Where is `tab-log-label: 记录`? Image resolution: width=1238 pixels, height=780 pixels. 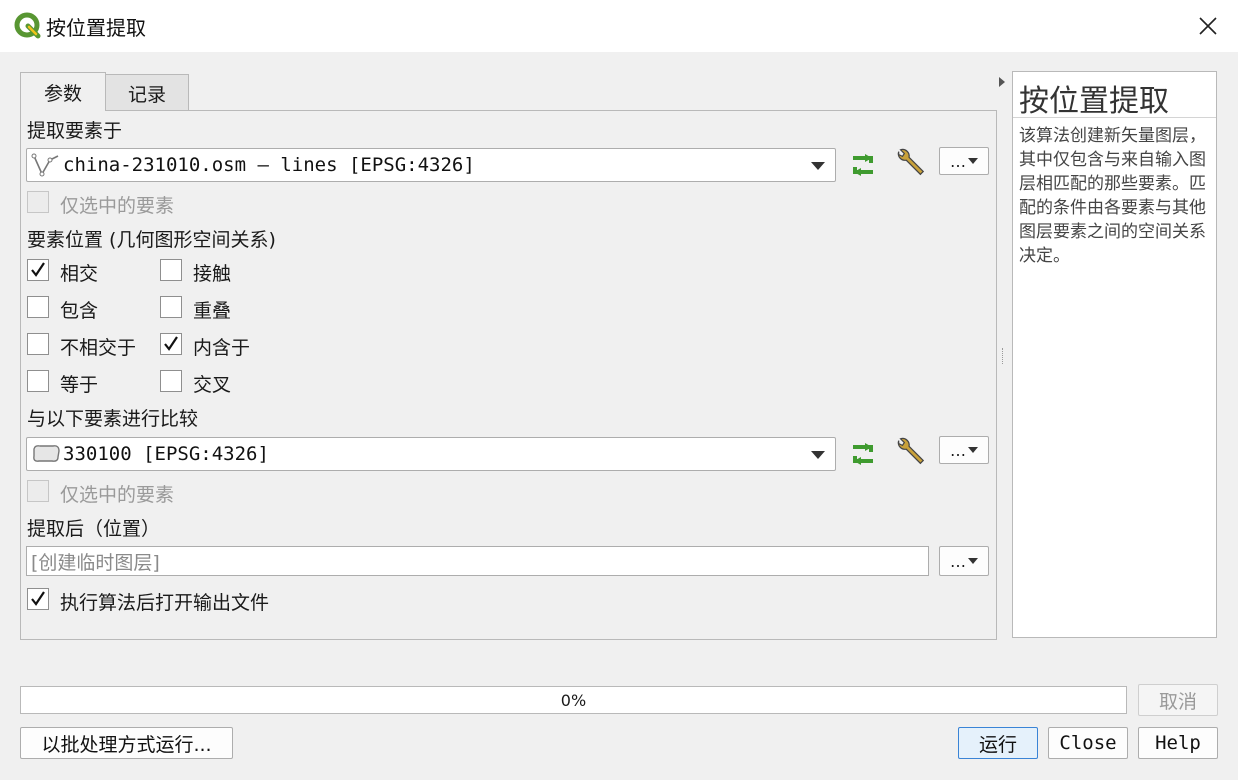
tab-log-label: 记录 is located at coordinates (146, 94).